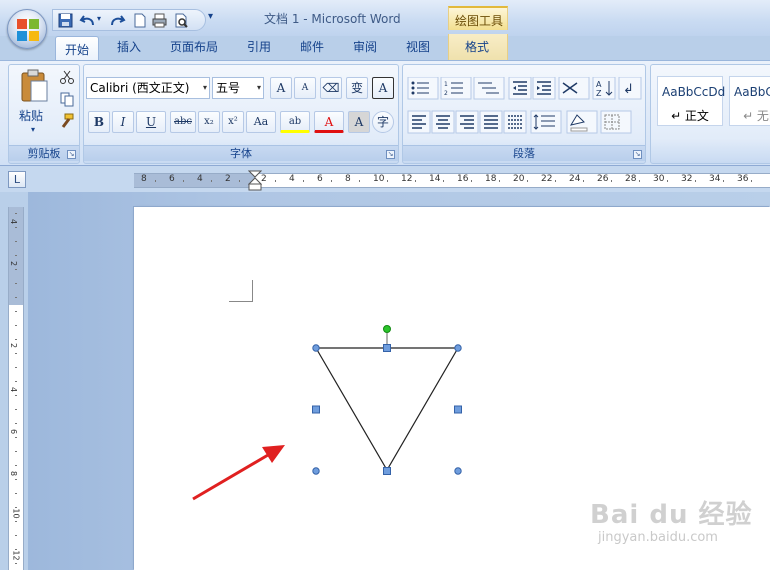 This screenshot has height=570, width=770. I want to click on font-name-dropdown-icon: ▾, so click(204, 87).